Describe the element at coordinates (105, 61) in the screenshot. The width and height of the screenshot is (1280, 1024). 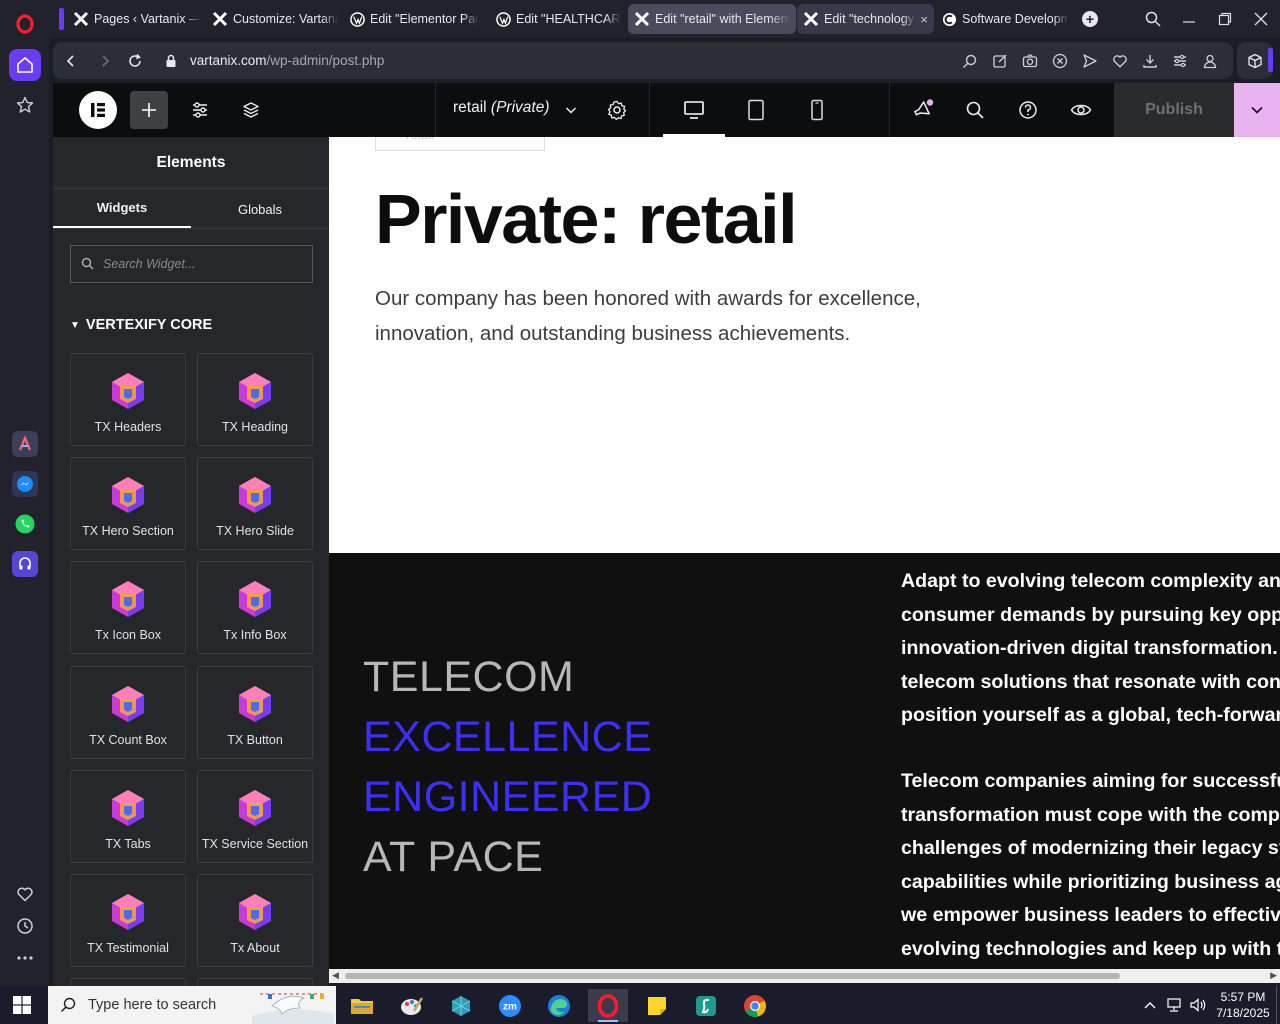
I see `forward-icon` at that location.